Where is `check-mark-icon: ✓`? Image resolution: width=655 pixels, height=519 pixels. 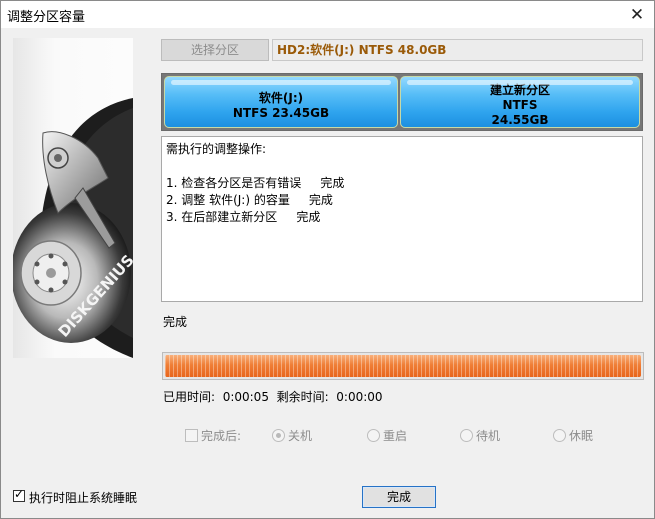
check-mark-icon: ✓ is located at coordinates (19, 494).